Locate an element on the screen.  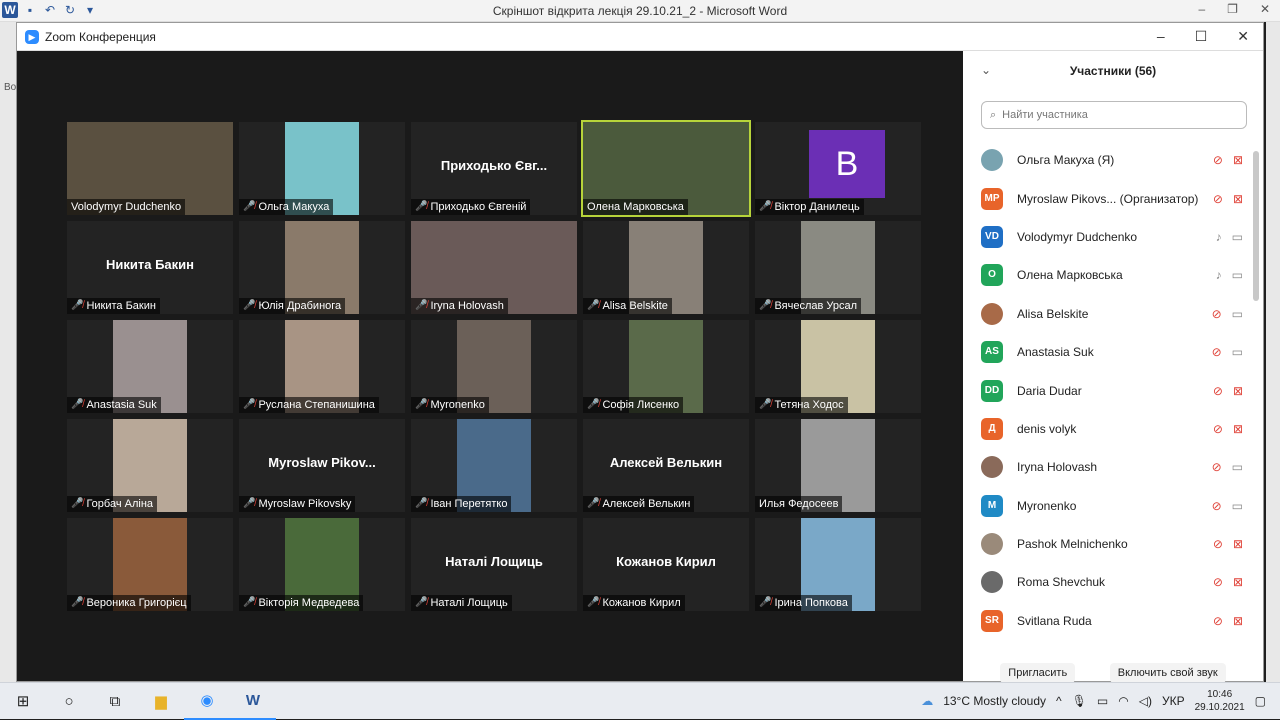
avatar is located at coordinates (992, 544).